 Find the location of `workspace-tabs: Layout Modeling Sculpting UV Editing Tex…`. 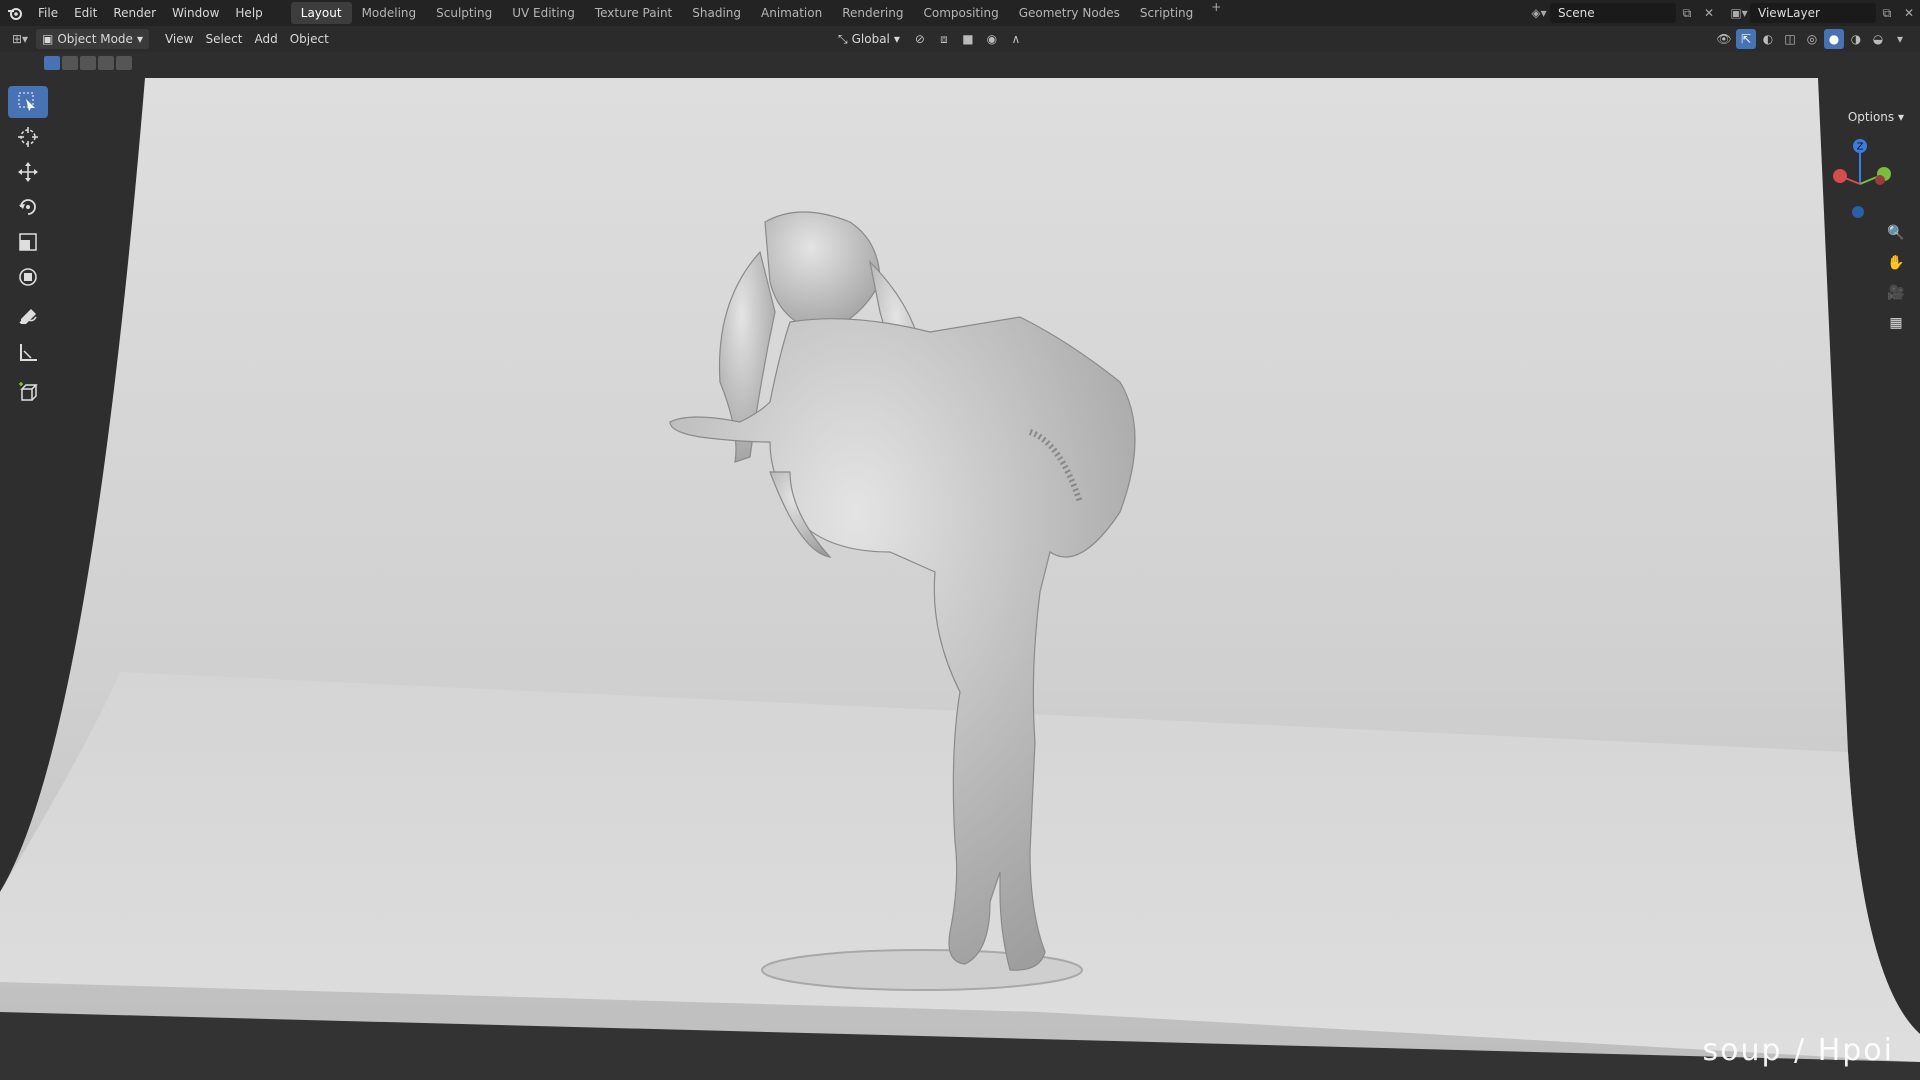

workspace-tabs: Layout Modeling Sculpting UV Editing Tex… is located at coordinates (760, 13).